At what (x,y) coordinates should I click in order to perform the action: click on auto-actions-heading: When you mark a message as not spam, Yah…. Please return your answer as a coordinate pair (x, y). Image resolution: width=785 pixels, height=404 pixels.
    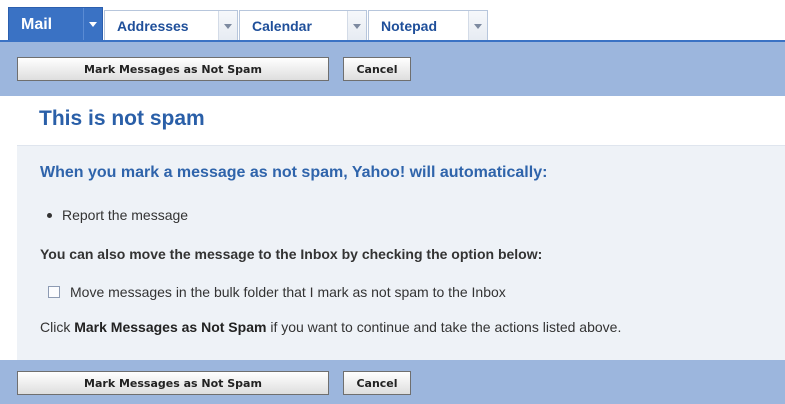
    Looking at the image, I should click on (294, 172).